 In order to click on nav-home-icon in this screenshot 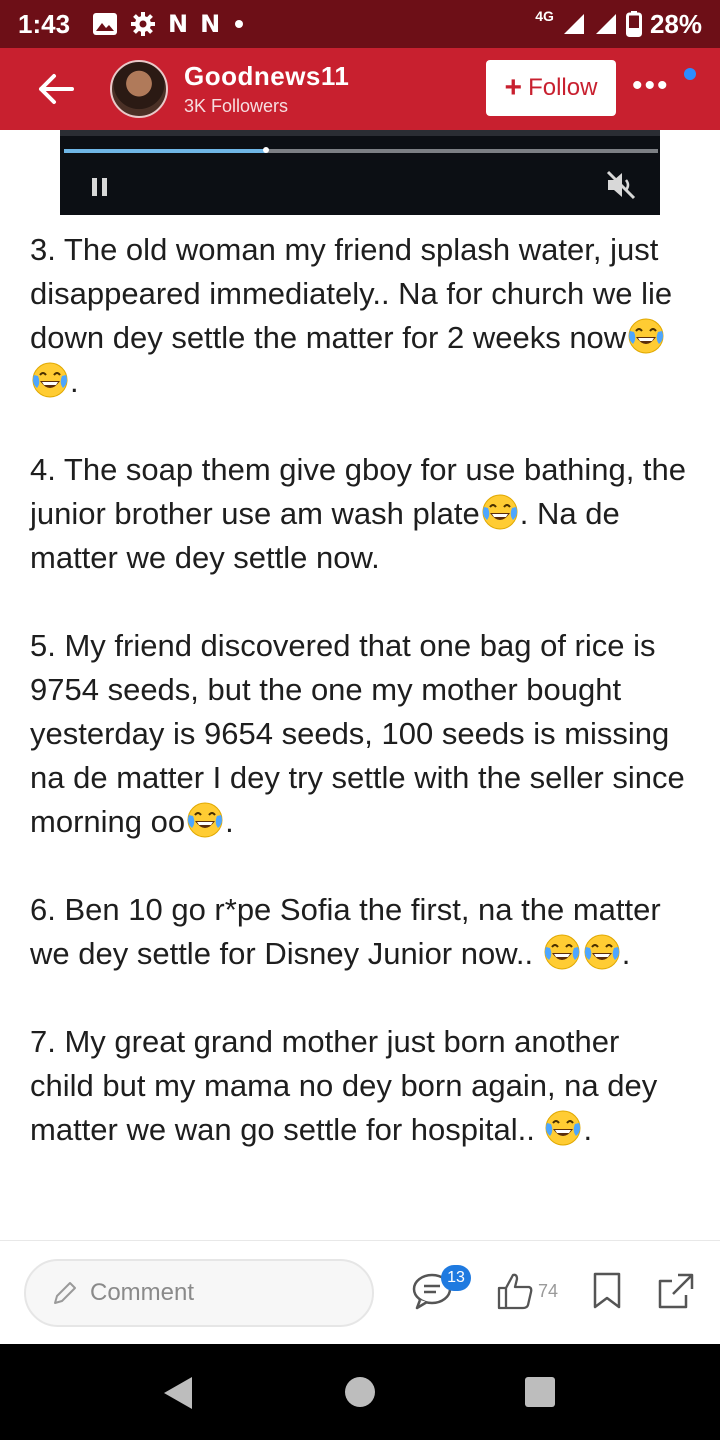, I will do `click(360, 1392)`.